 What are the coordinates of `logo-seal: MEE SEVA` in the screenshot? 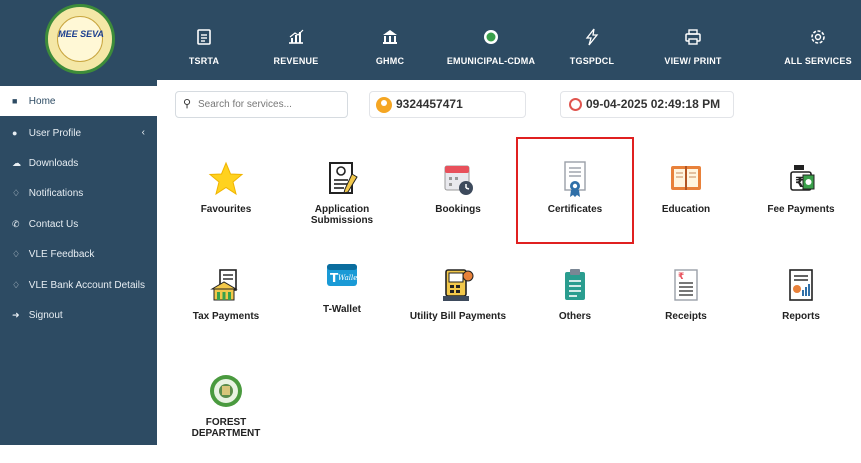 It's located at (80, 39).